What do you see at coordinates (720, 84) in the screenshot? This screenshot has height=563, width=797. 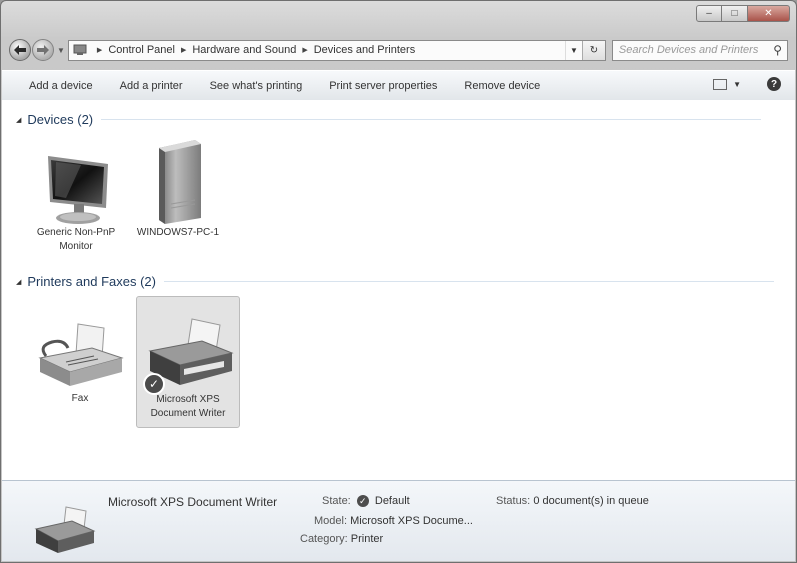 I see `change-view-icon` at bounding box center [720, 84].